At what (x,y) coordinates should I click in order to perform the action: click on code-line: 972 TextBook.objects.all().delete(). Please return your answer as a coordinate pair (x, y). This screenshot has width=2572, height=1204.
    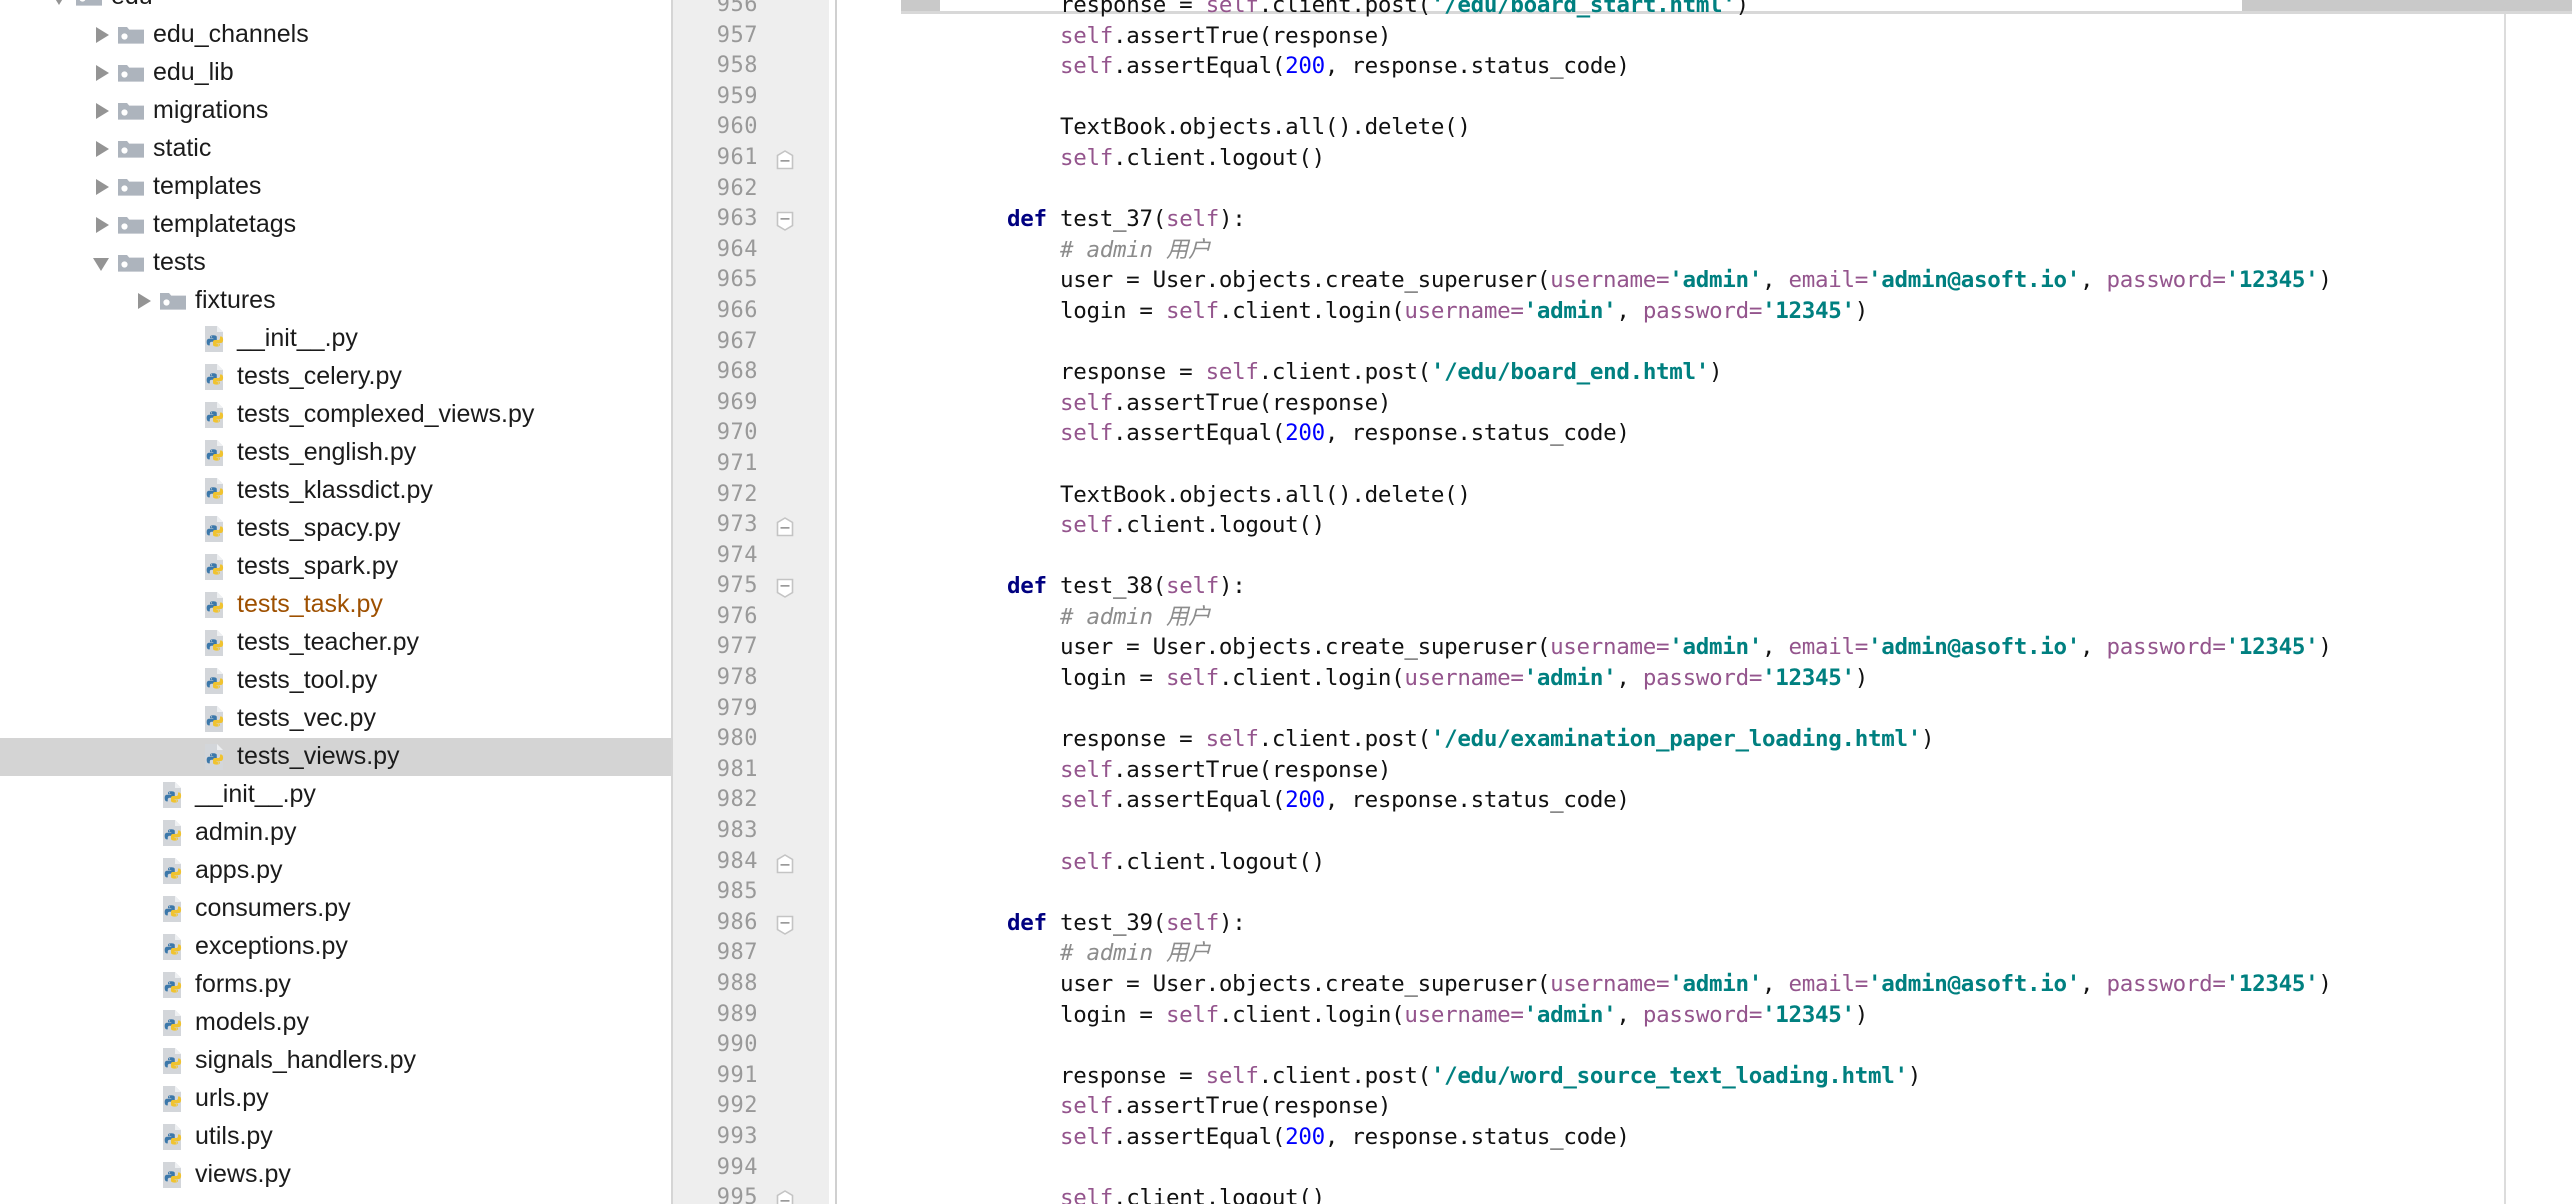
    Looking at the image, I should click on (1622, 495).